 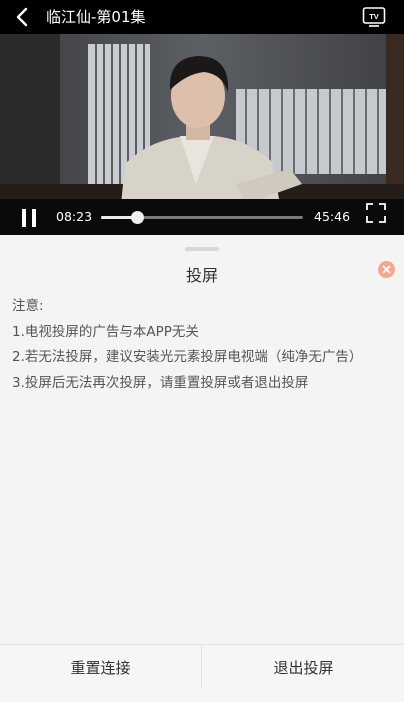 I want to click on notes-heading: 注意:, so click(x=28, y=306).